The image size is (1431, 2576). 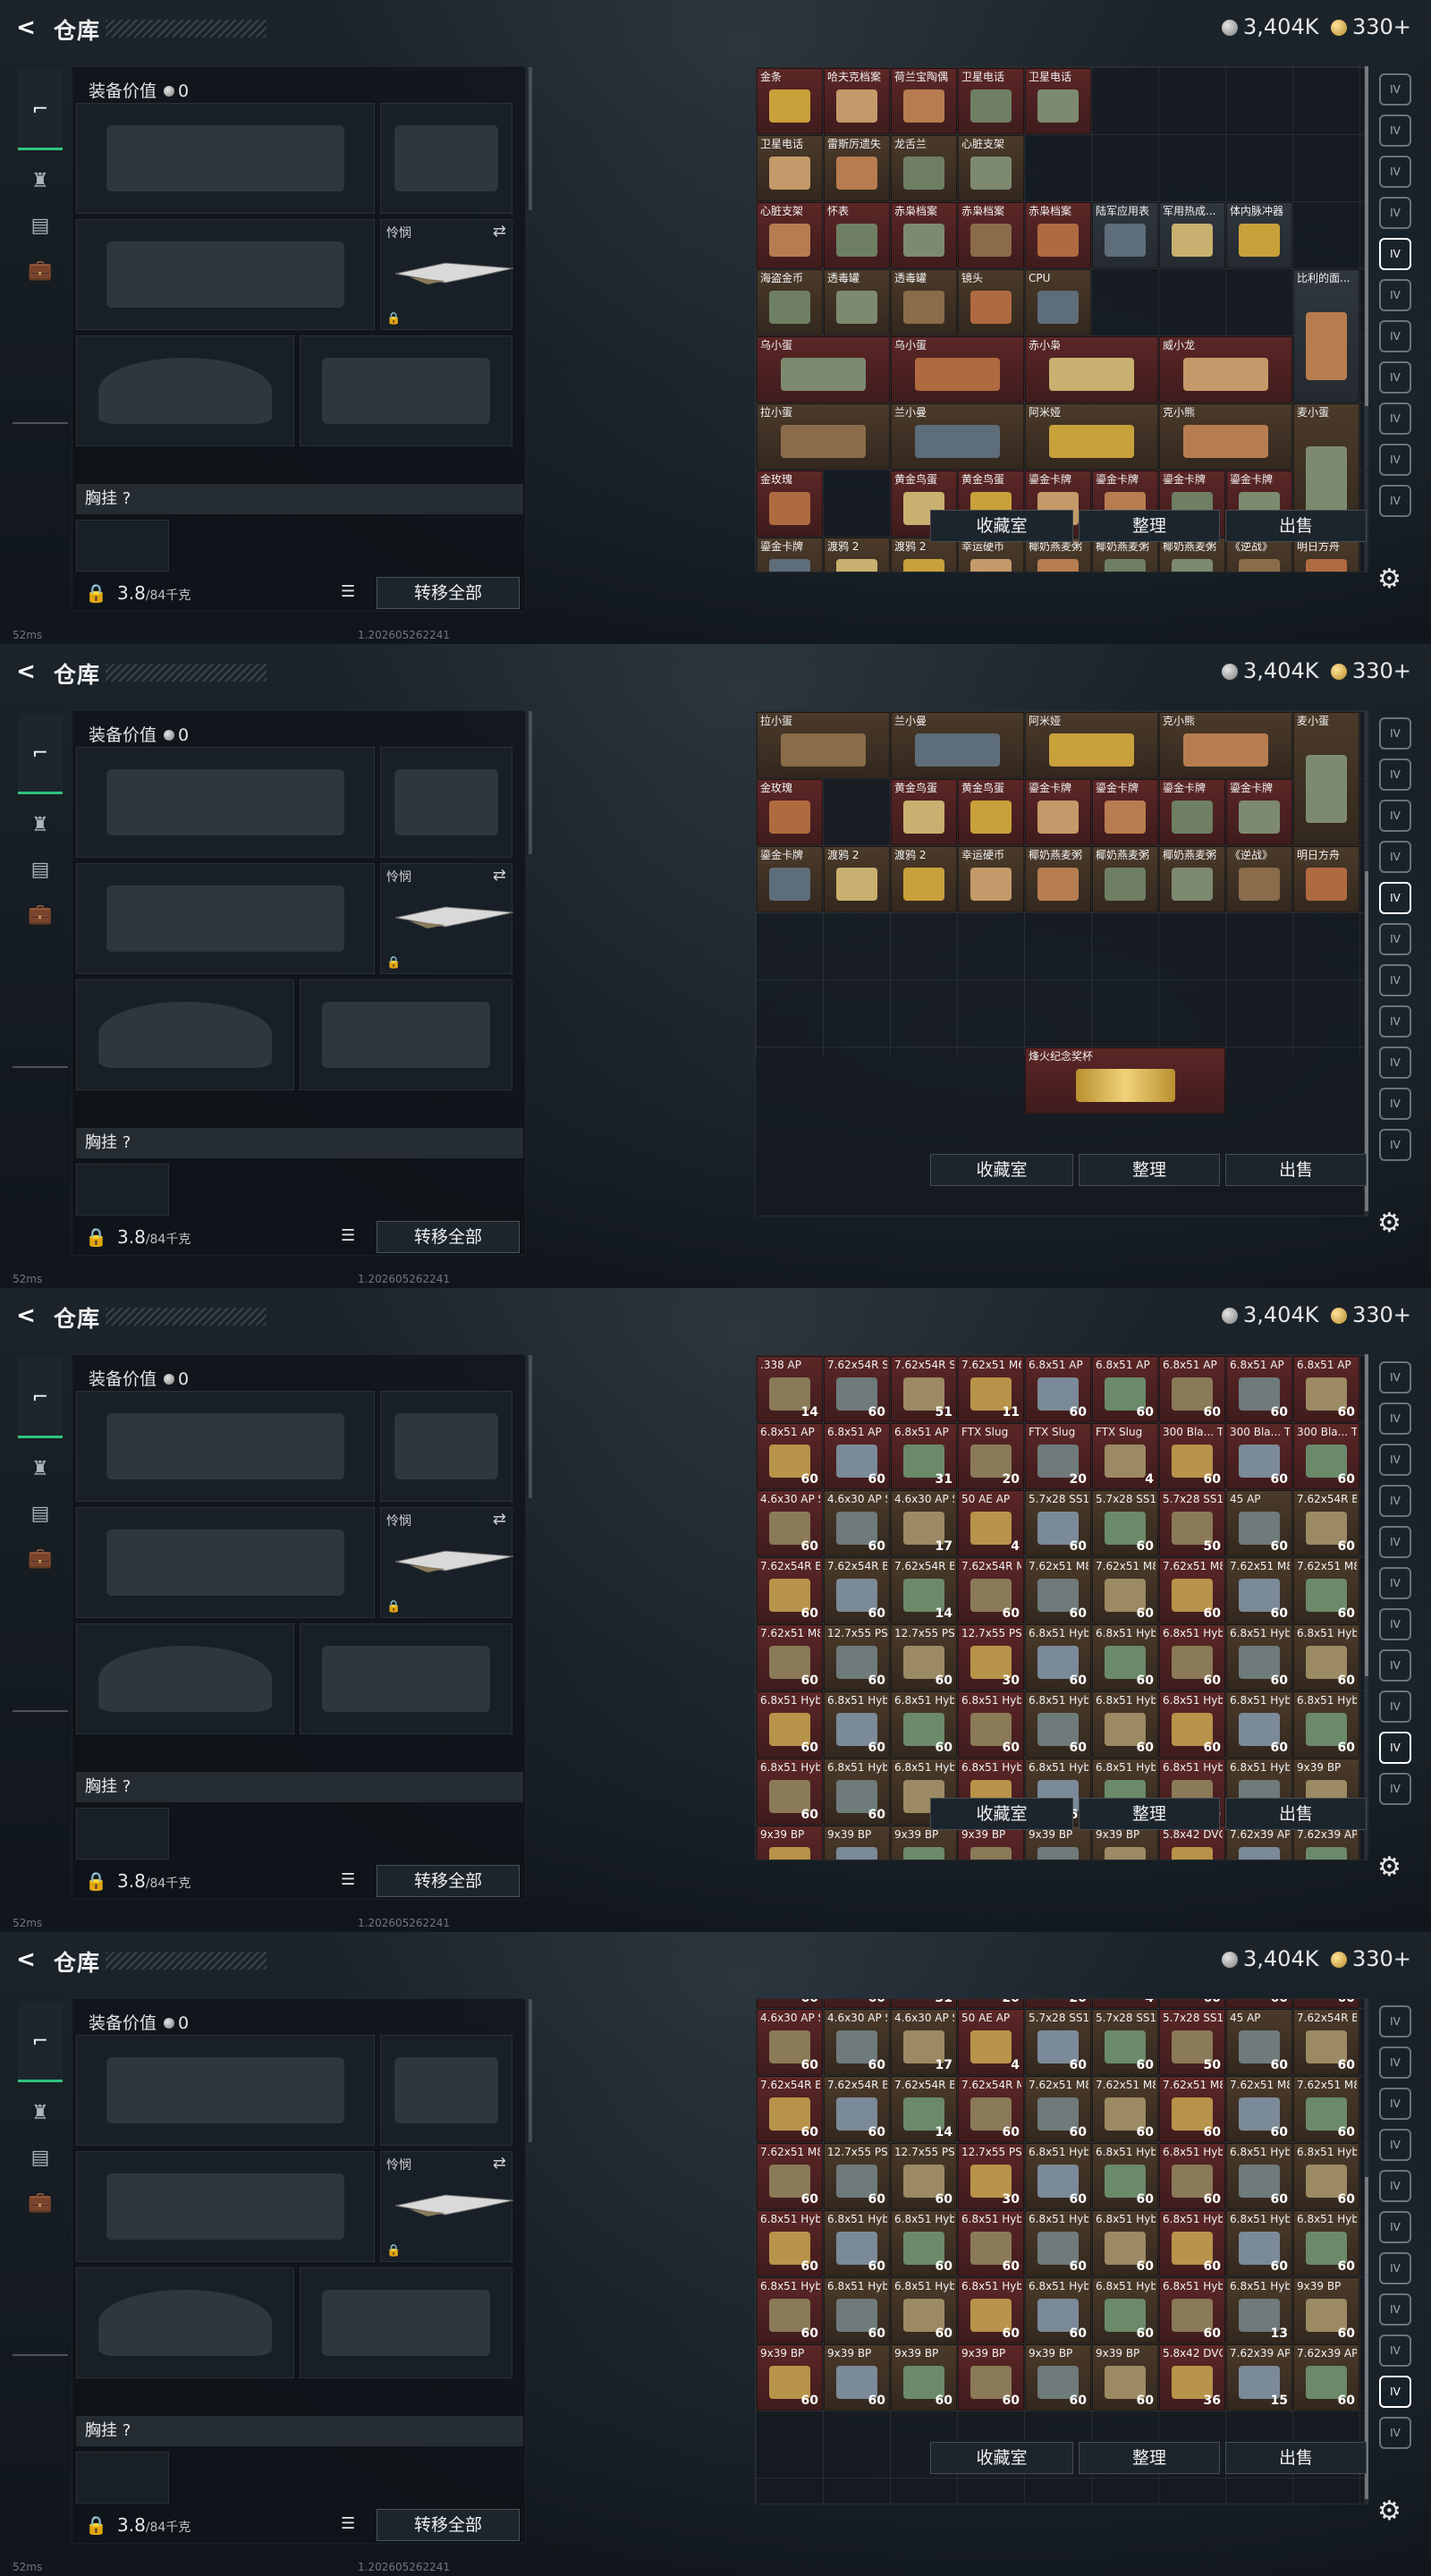 I want to click on ammo-item: 7.62x54R M80 60, so click(x=991, y=2109).